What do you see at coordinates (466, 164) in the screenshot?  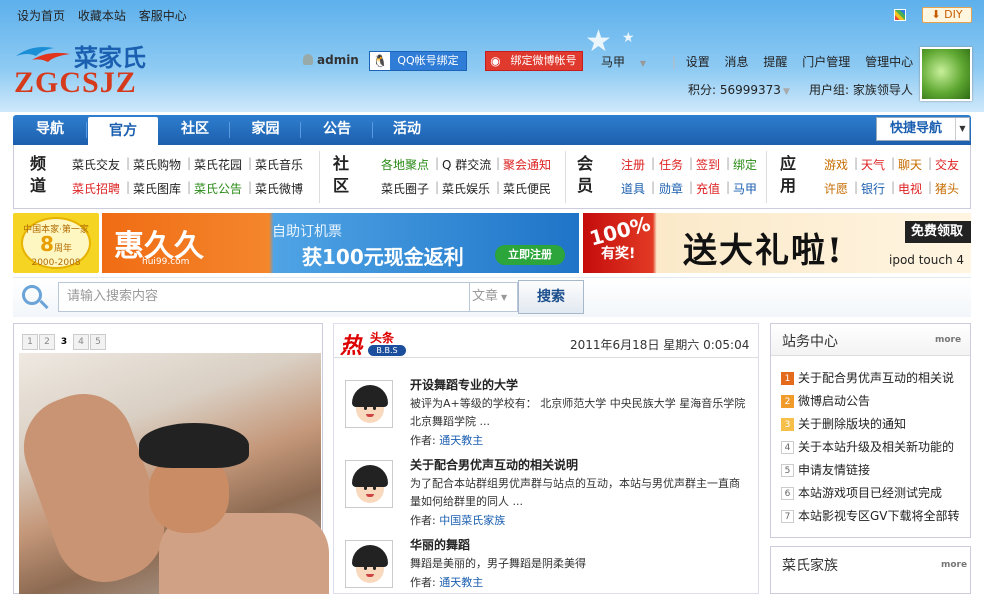 I see `subnav-link: Q 群交流` at bounding box center [466, 164].